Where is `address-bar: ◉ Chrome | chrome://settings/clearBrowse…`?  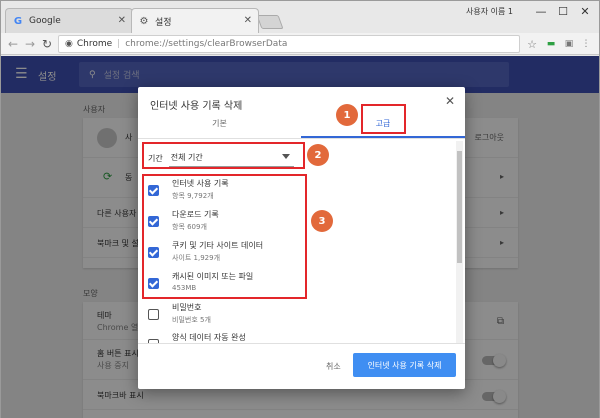 address-bar: ◉ Chrome | chrome://settings/clearBrowse… is located at coordinates (289, 44).